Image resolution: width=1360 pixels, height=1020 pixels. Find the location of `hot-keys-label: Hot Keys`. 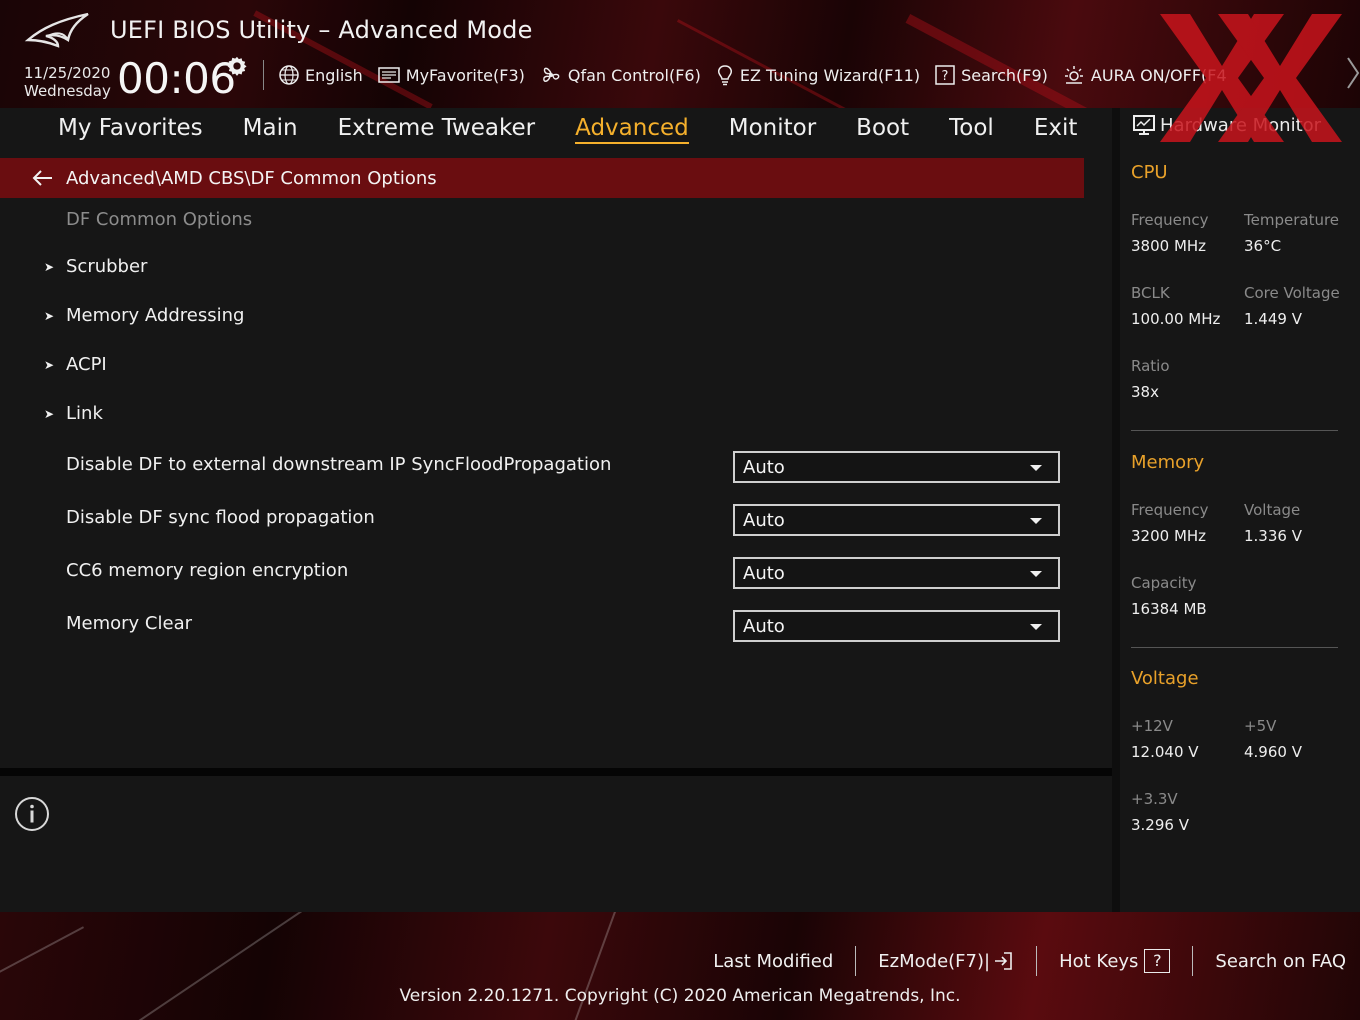

hot-keys-label: Hot Keys is located at coordinates (1099, 961).